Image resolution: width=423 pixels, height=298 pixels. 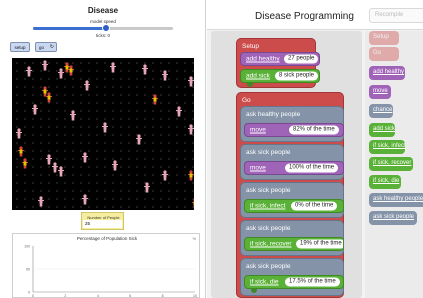 What do you see at coordinates (20, 47) in the screenshot?
I see `setup-button: setup` at bounding box center [20, 47].